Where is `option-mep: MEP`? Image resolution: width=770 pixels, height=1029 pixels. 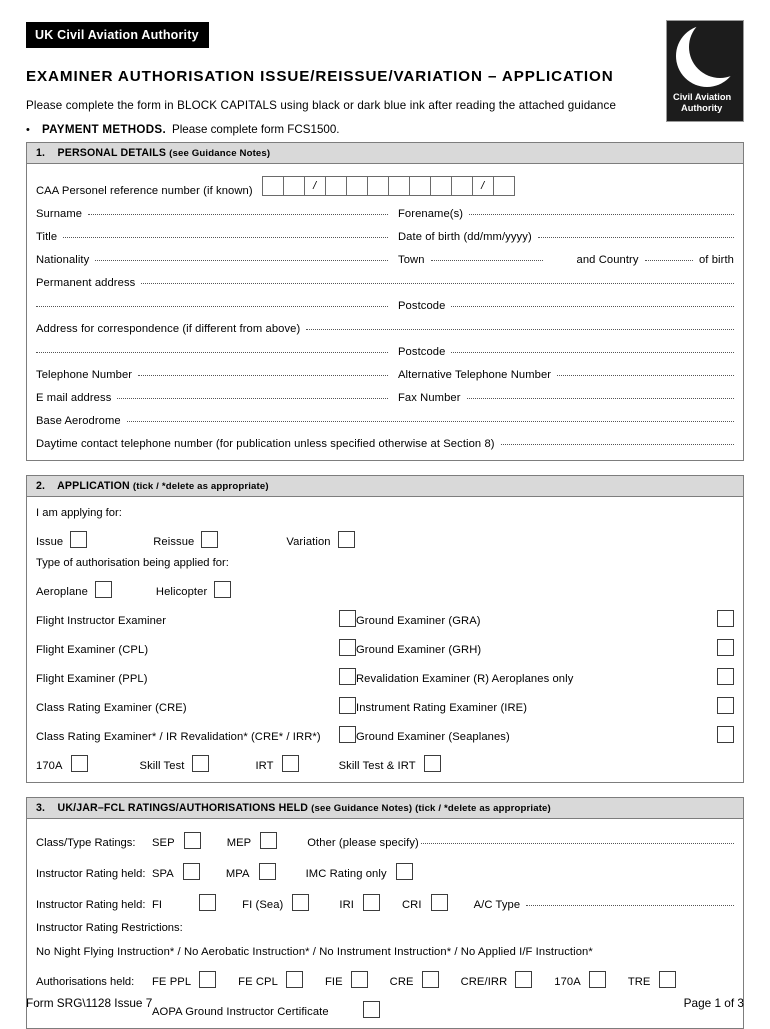 option-mep: MEP is located at coordinates (252, 839).